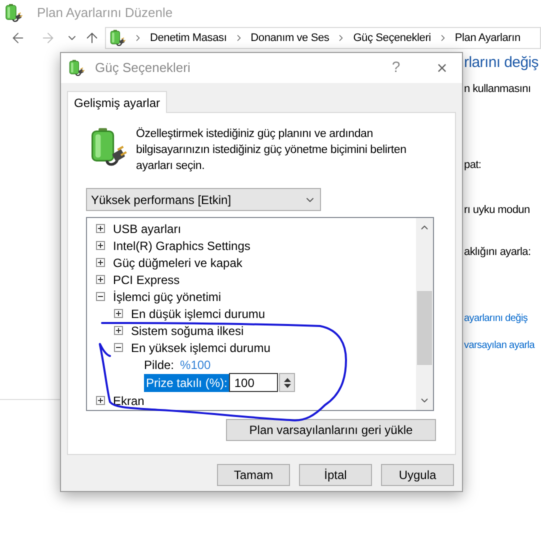  I want to click on tree-item: Intel(R) Graphics Settings, so click(181, 245).